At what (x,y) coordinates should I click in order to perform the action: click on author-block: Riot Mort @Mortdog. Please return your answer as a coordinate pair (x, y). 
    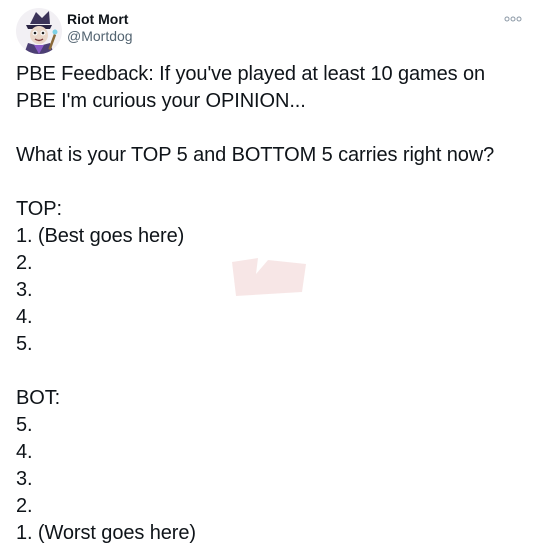
    Looking at the image, I should click on (100, 28).